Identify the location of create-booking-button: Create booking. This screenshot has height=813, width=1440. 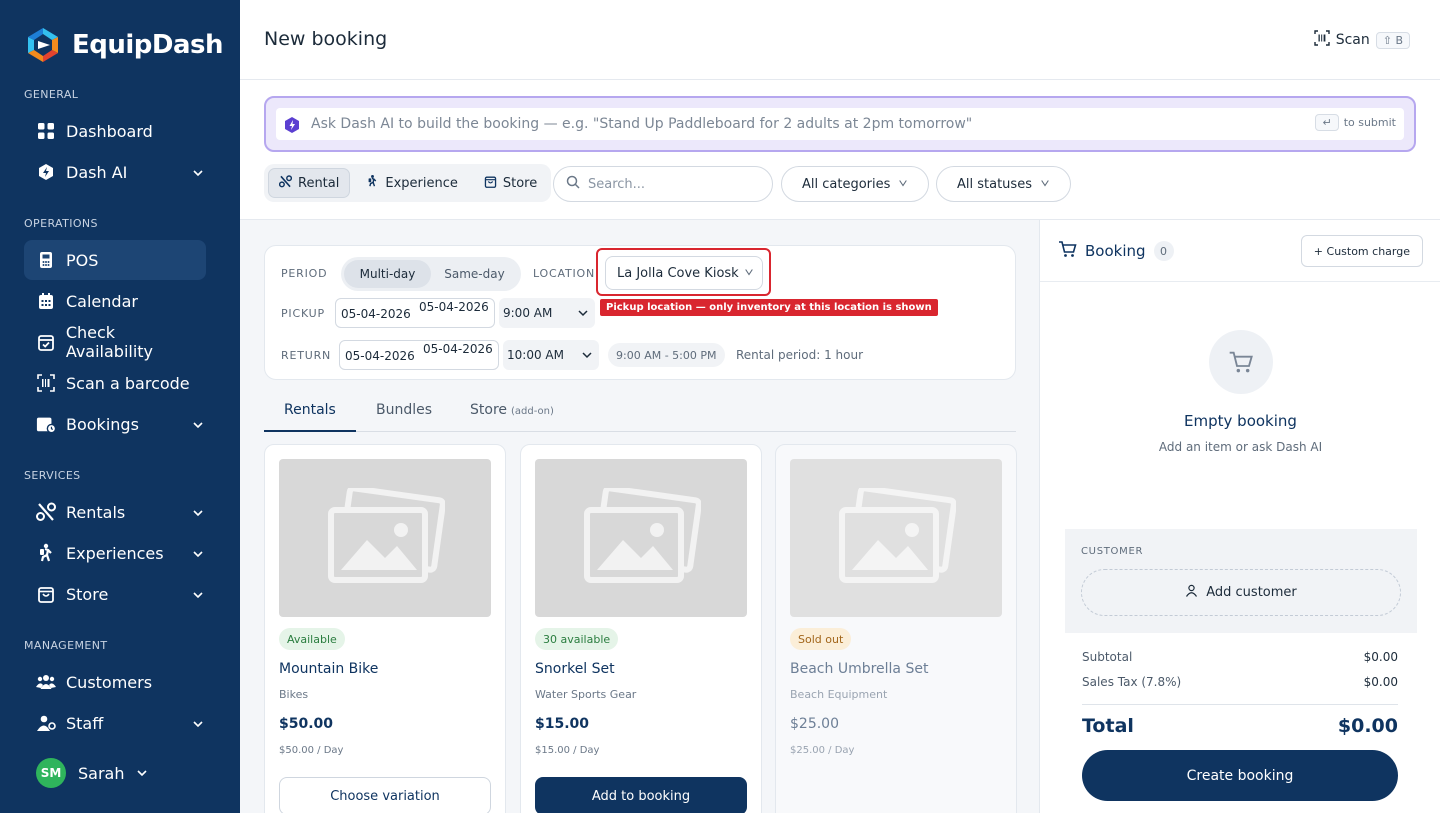
(1240, 775).